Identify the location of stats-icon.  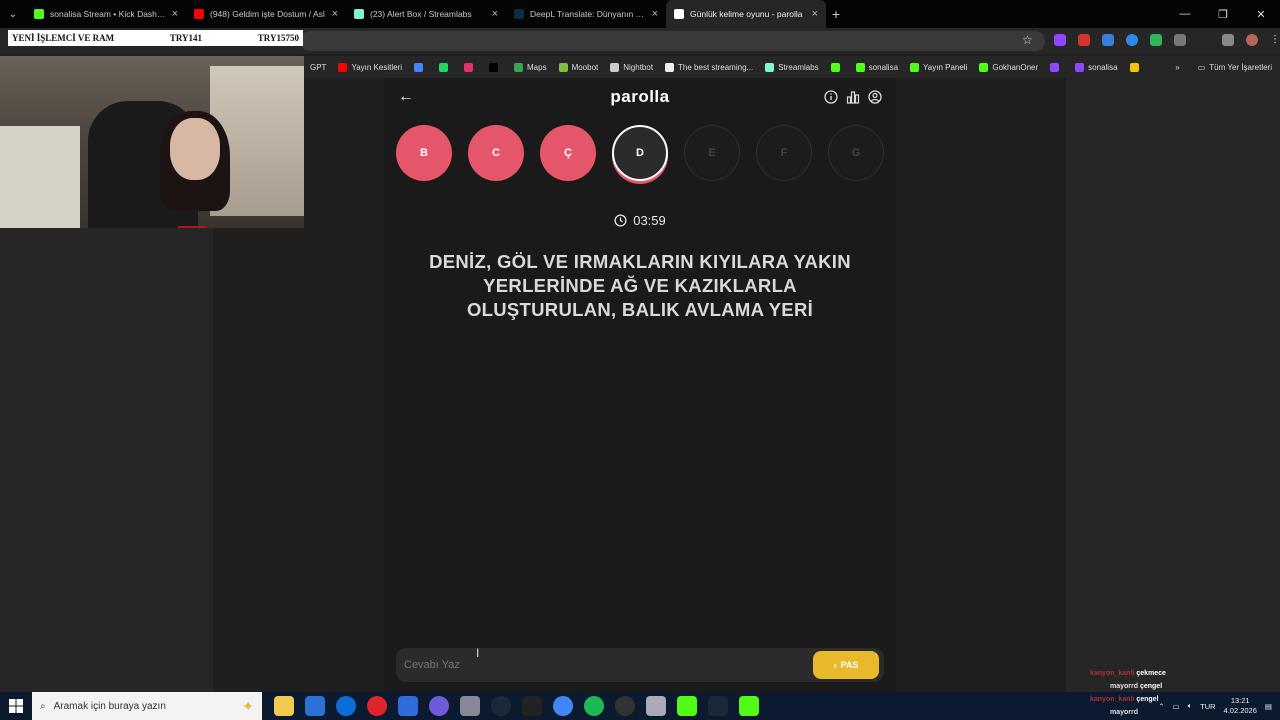
(853, 97).